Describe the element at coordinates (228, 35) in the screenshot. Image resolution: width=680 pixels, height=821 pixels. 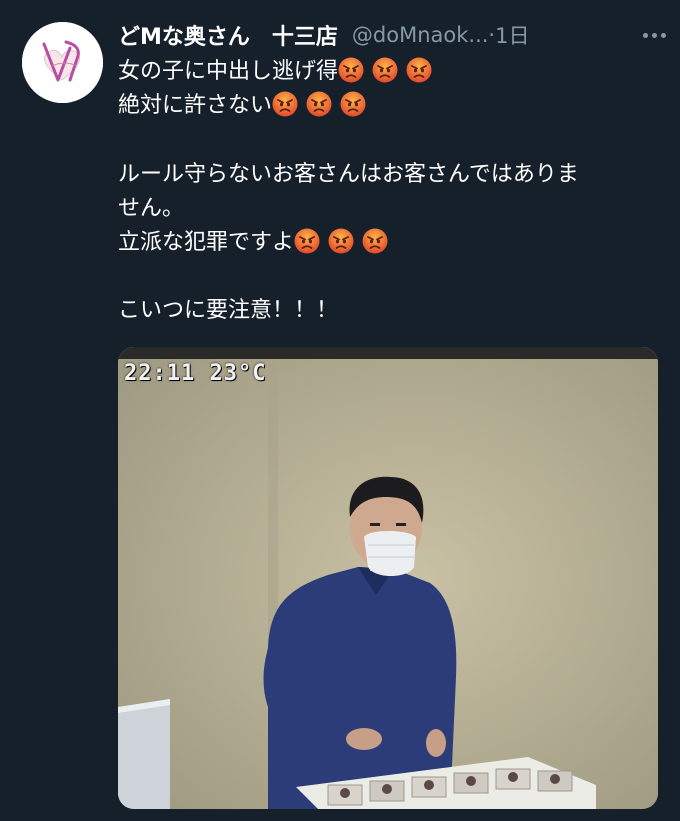
I see `display-name: どMな奥さん 十三店` at that location.